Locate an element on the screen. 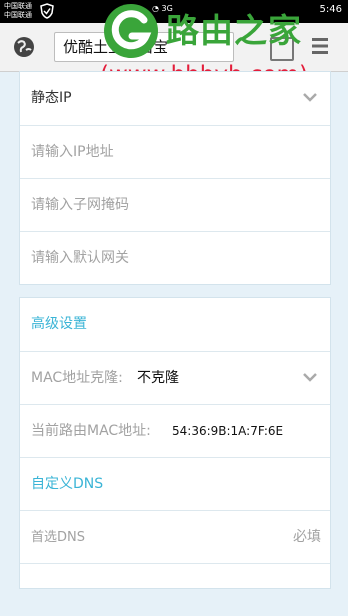 The height and width of the screenshot is (616, 348). default-gateway-placeholder: 请输入默认网关 is located at coordinates (80, 258).